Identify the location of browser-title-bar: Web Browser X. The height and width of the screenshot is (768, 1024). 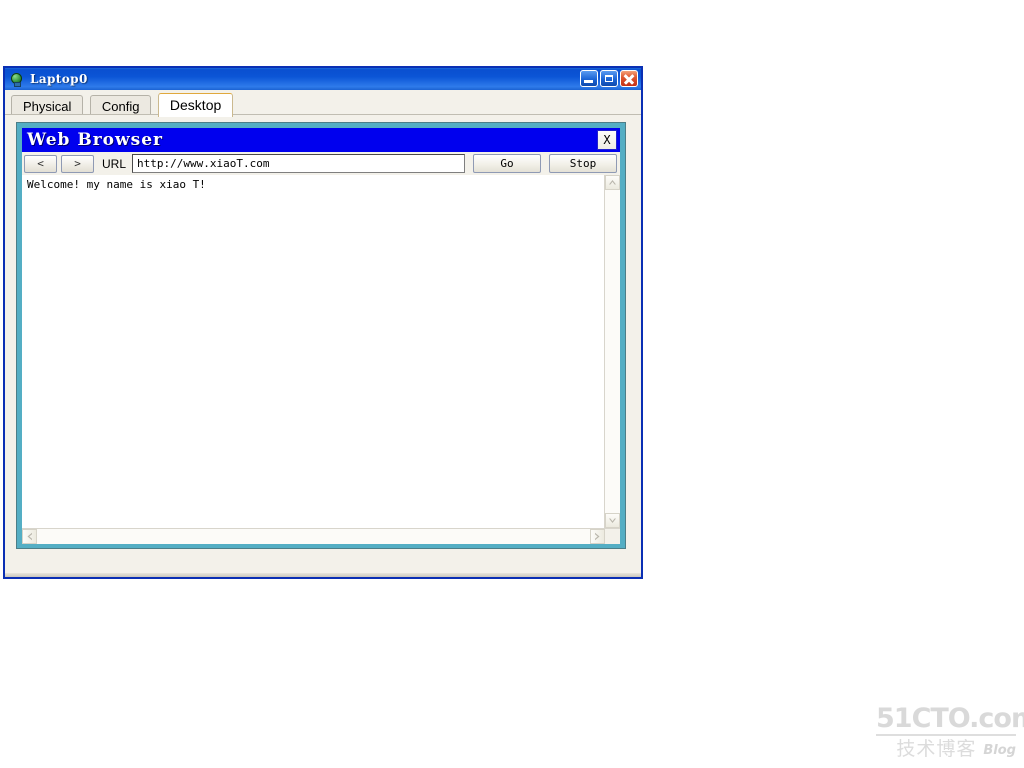
(321, 140).